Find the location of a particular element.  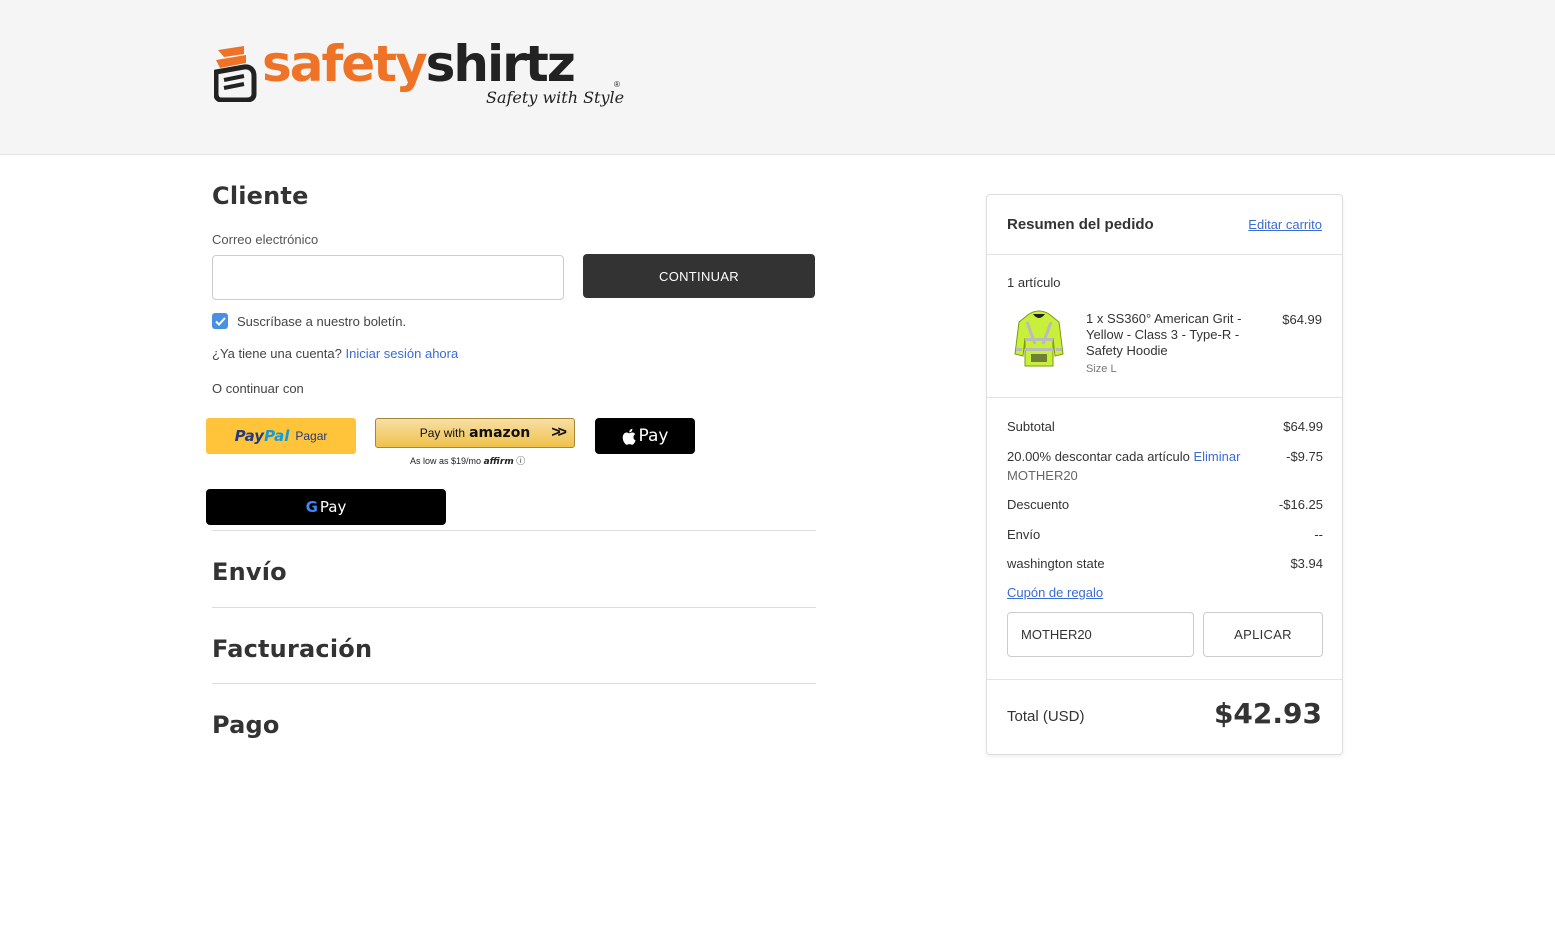

payment-section-title: Pago is located at coordinates (246, 725).